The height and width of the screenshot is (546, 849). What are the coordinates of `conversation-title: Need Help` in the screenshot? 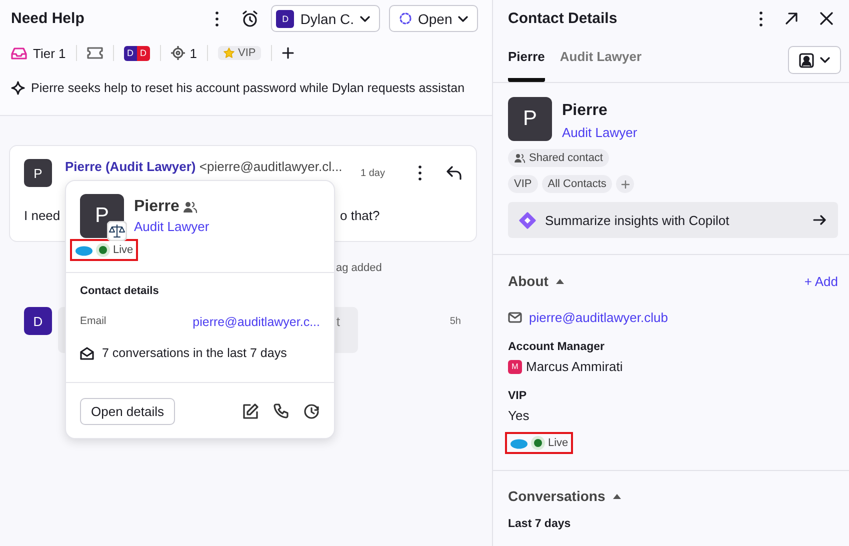 It's located at (48, 18).